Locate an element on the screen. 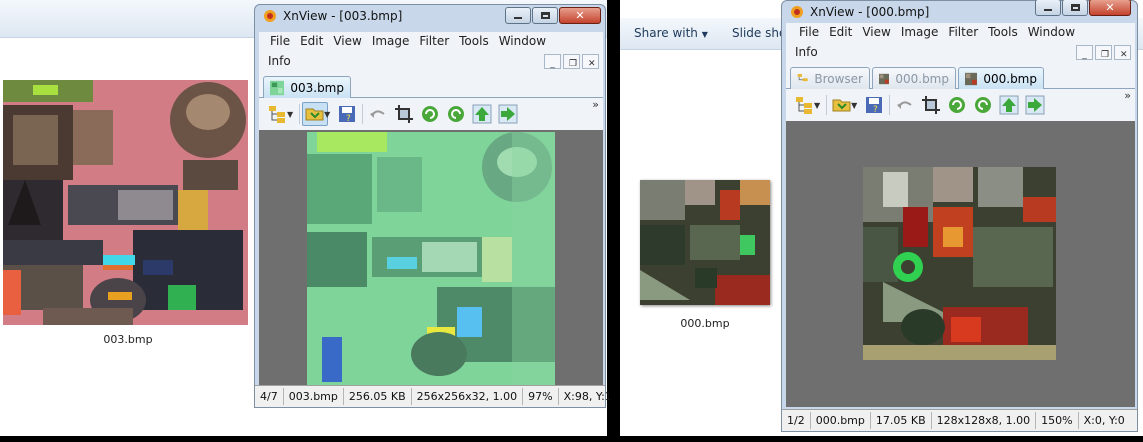 Image resolution: width=1143 pixels, height=442 pixels. status-position: 1/2 is located at coordinates (796, 420).